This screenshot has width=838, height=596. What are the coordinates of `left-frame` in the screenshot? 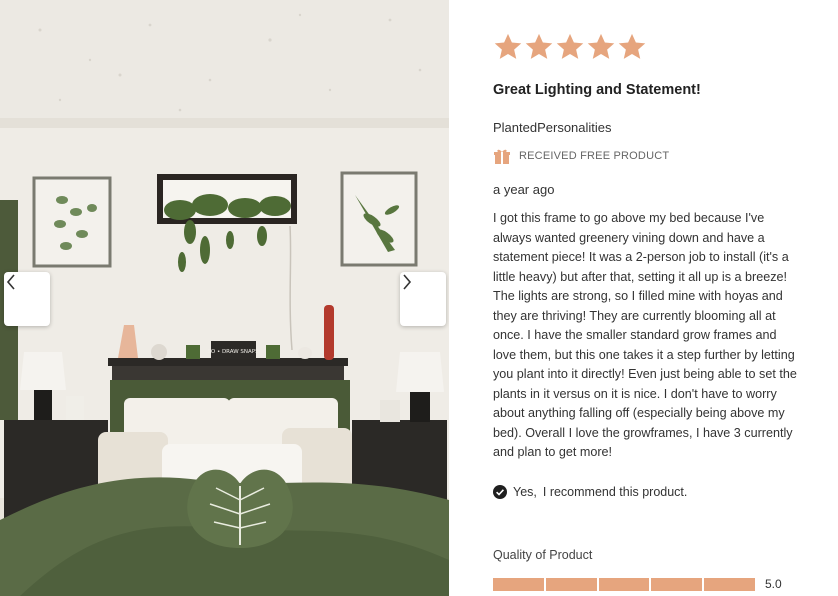 It's located at (72, 222).